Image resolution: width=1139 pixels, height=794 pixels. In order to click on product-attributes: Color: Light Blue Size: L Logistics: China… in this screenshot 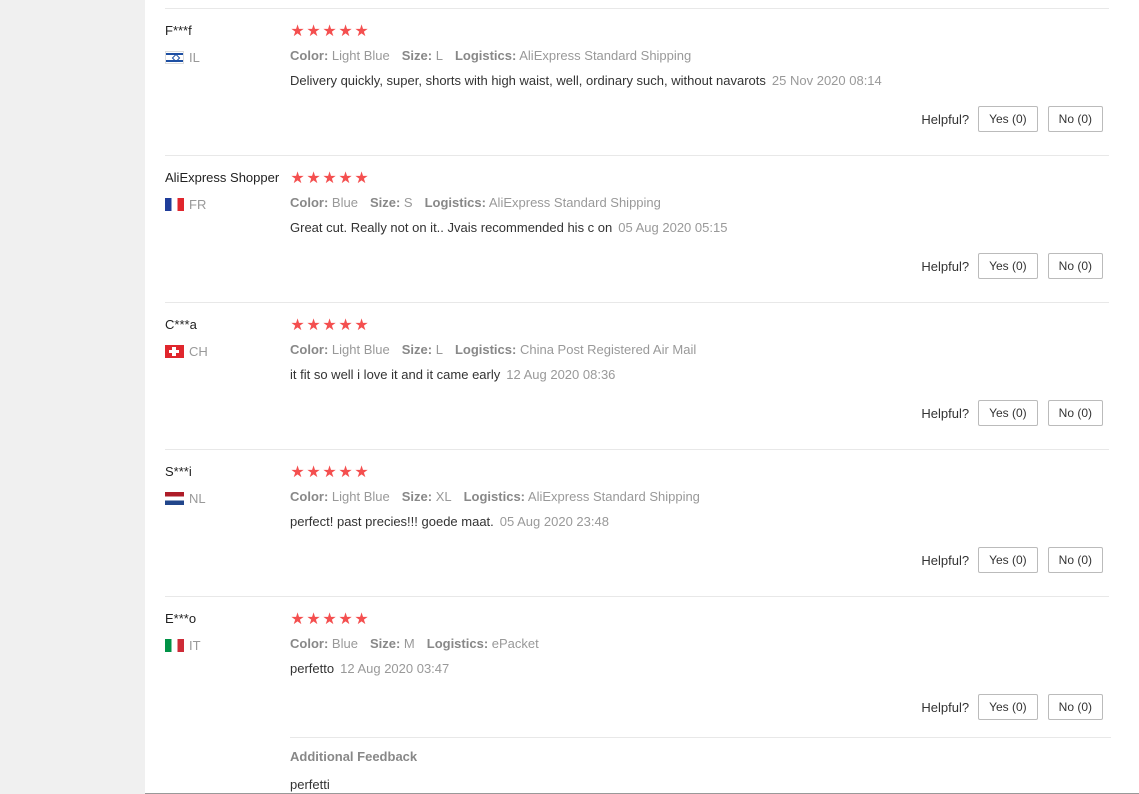, I will do `click(499, 349)`.